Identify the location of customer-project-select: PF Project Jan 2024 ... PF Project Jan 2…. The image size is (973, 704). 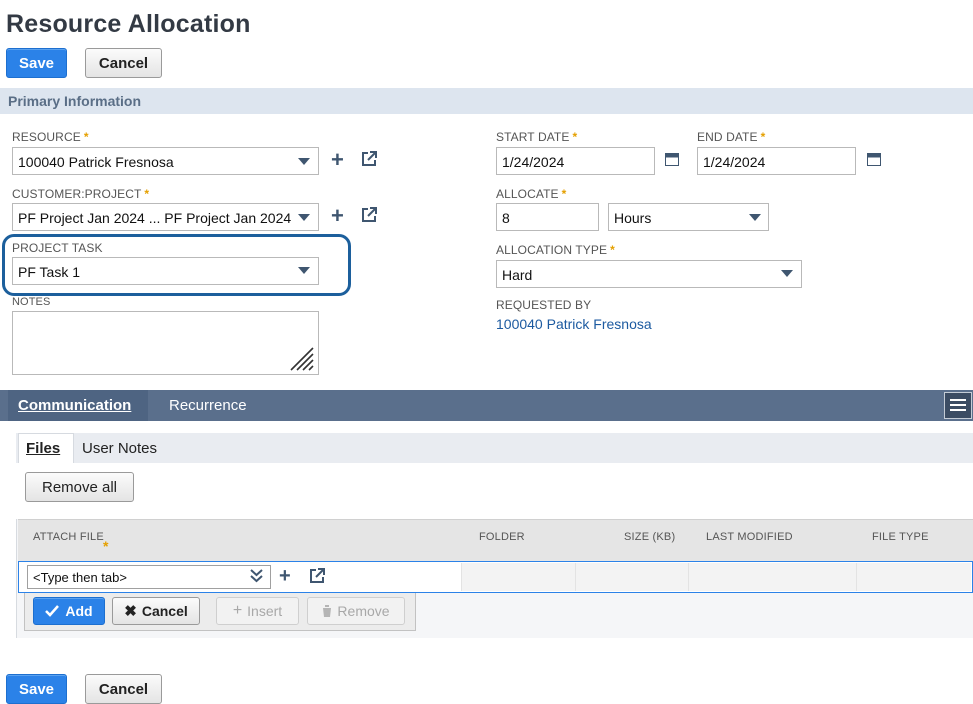
(165, 217).